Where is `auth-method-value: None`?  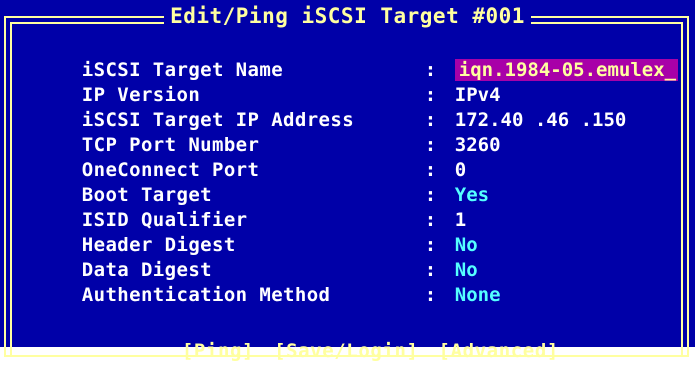 auth-method-value: None is located at coordinates (478, 295).